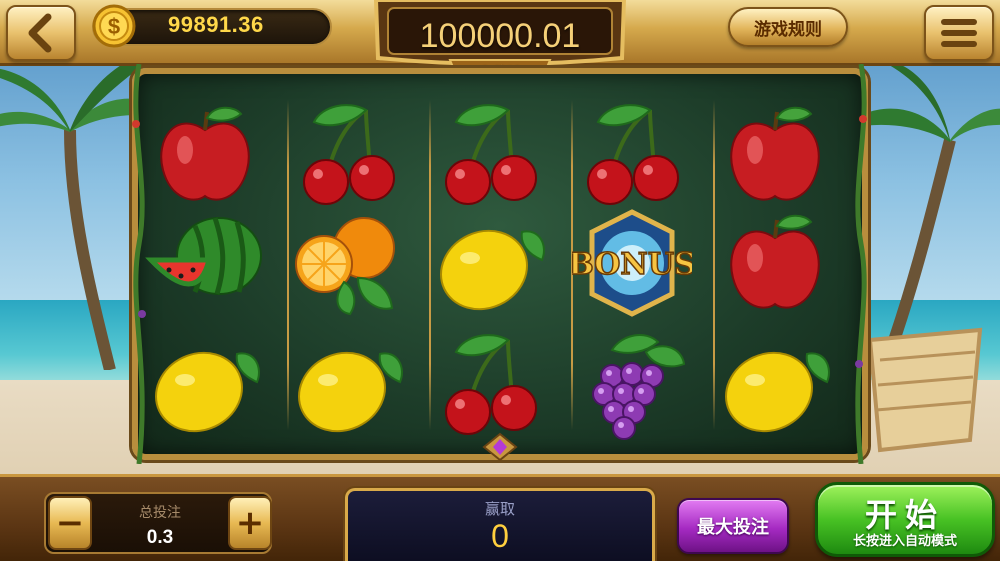 The image size is (1000, 561). What do you see at coordinates (205, 263) in the screenshot?
I see `watermelon-symbol` at bounding box center [205, 263].